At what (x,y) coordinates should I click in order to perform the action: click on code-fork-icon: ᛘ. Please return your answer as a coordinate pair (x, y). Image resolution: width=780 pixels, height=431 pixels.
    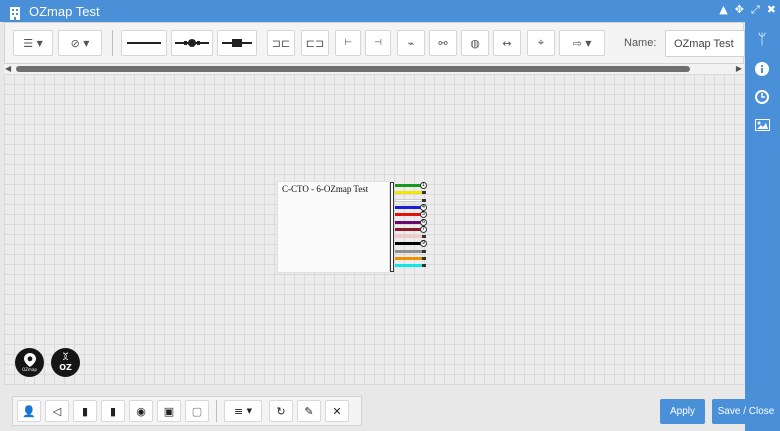
    Looking at the image, I should click on (762, 39).